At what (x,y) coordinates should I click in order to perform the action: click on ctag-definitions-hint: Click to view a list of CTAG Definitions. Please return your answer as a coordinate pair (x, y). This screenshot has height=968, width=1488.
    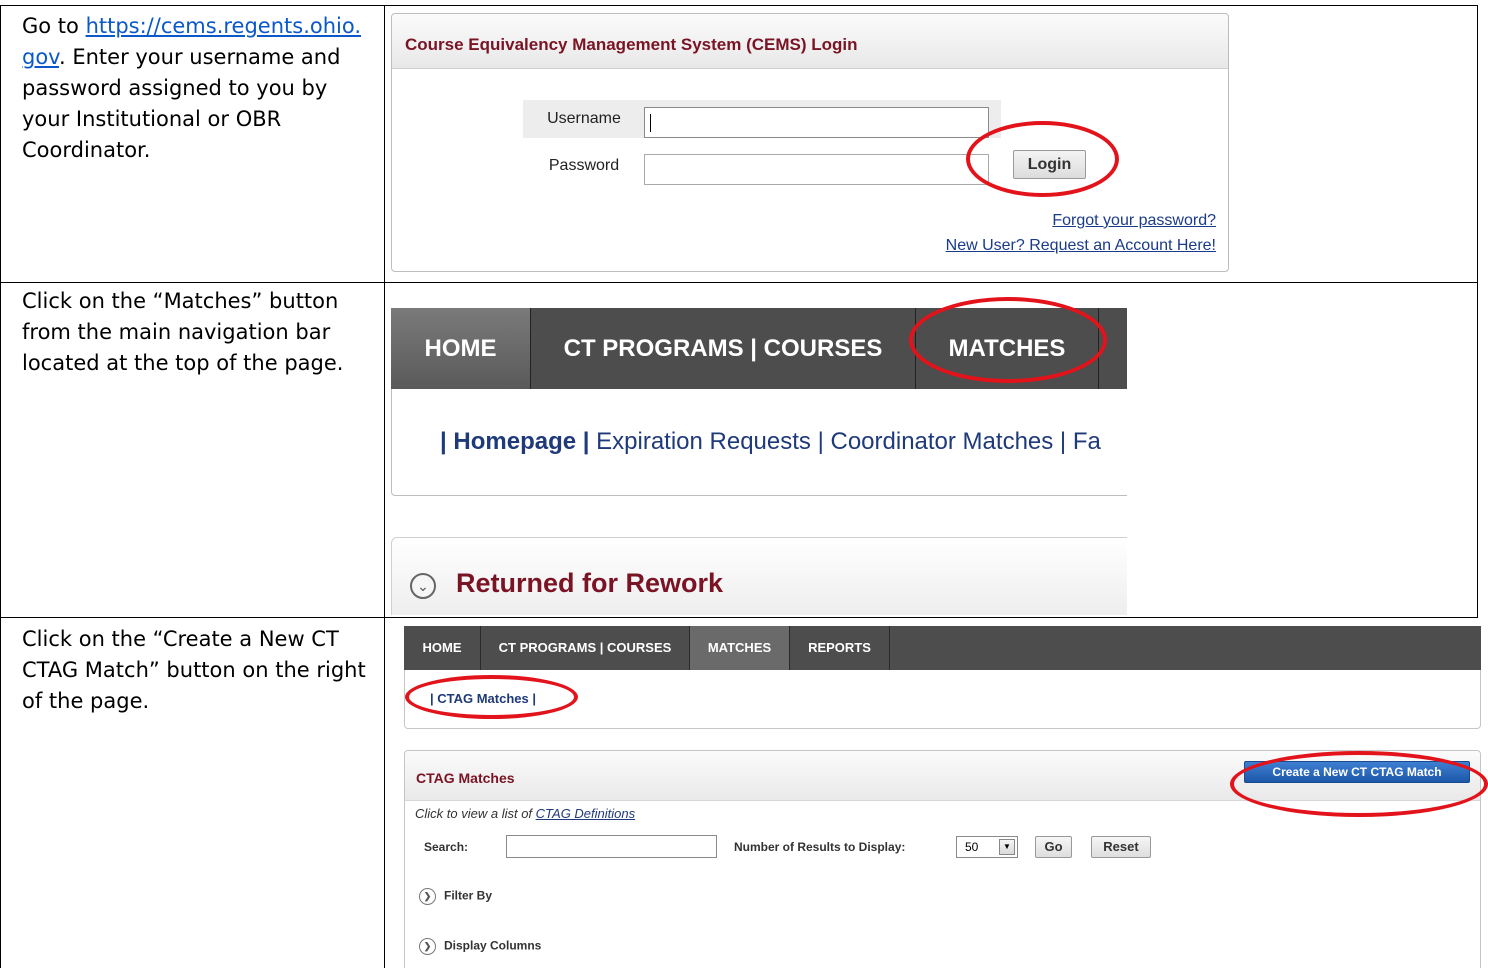
    Looking at the image, I should click on (525, 813).